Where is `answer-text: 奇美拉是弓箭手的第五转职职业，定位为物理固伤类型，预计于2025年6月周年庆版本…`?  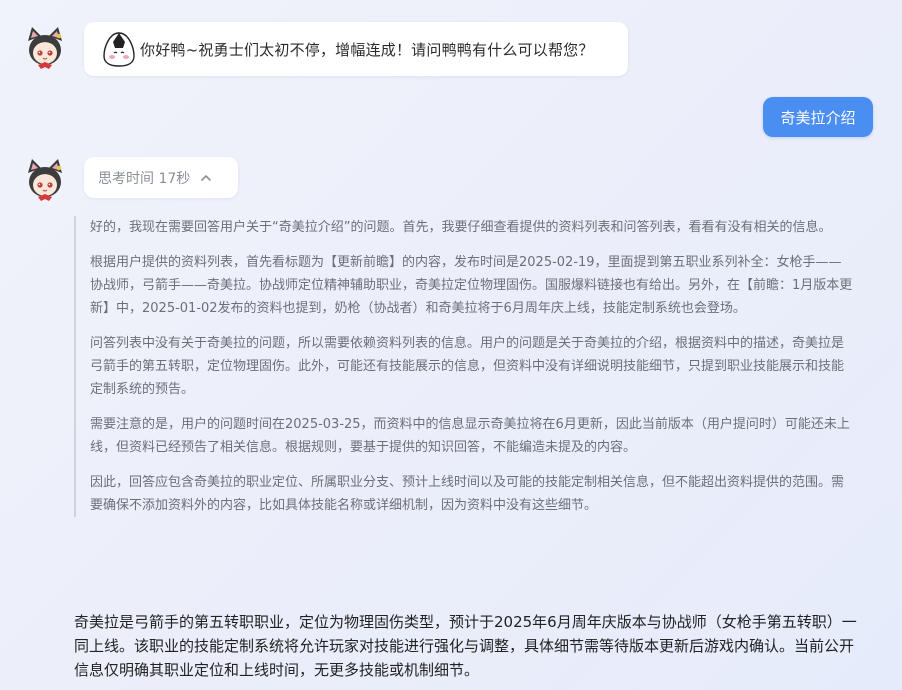
answer-text: 奇美拉是弓箭手的第五转职职业，定位为物理固伤类型，预计于2025年6月周年庆版本… is located at coordinates (465, 646).